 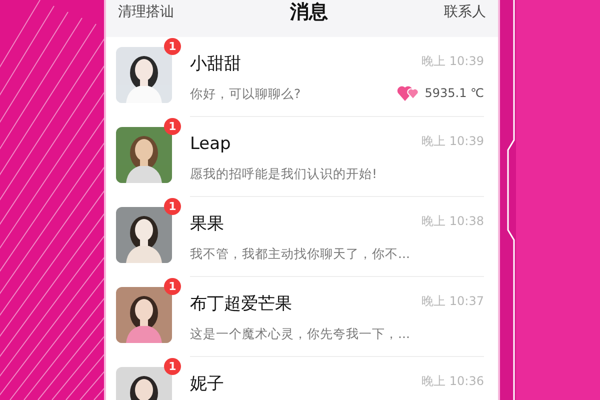 What do you see at coordinates (309, 12) in the screenshot?
I see `page-title: 消息` at bounding box center [309, 12].